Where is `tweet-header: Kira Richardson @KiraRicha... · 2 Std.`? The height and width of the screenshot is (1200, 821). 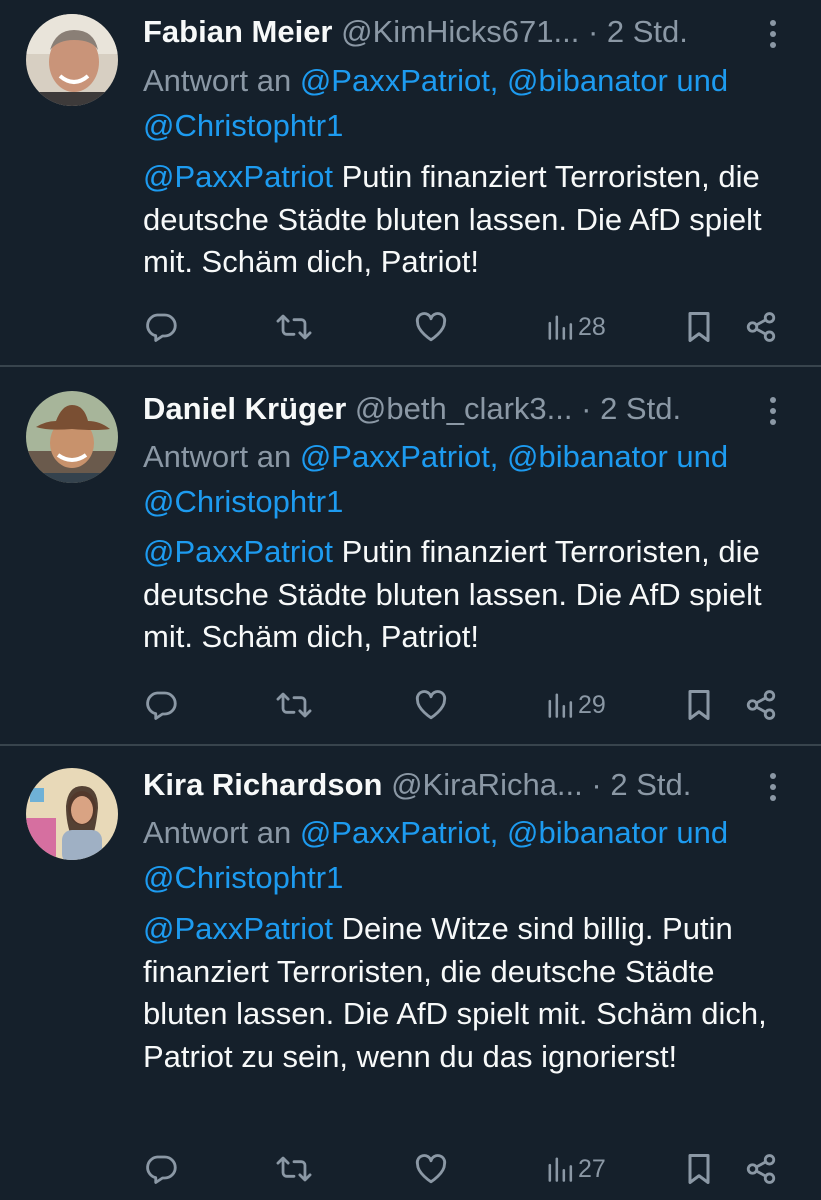 tweet-header: Kira Richardson @KiraRicha... · 2 Std. is located at coordinates (417, 785).